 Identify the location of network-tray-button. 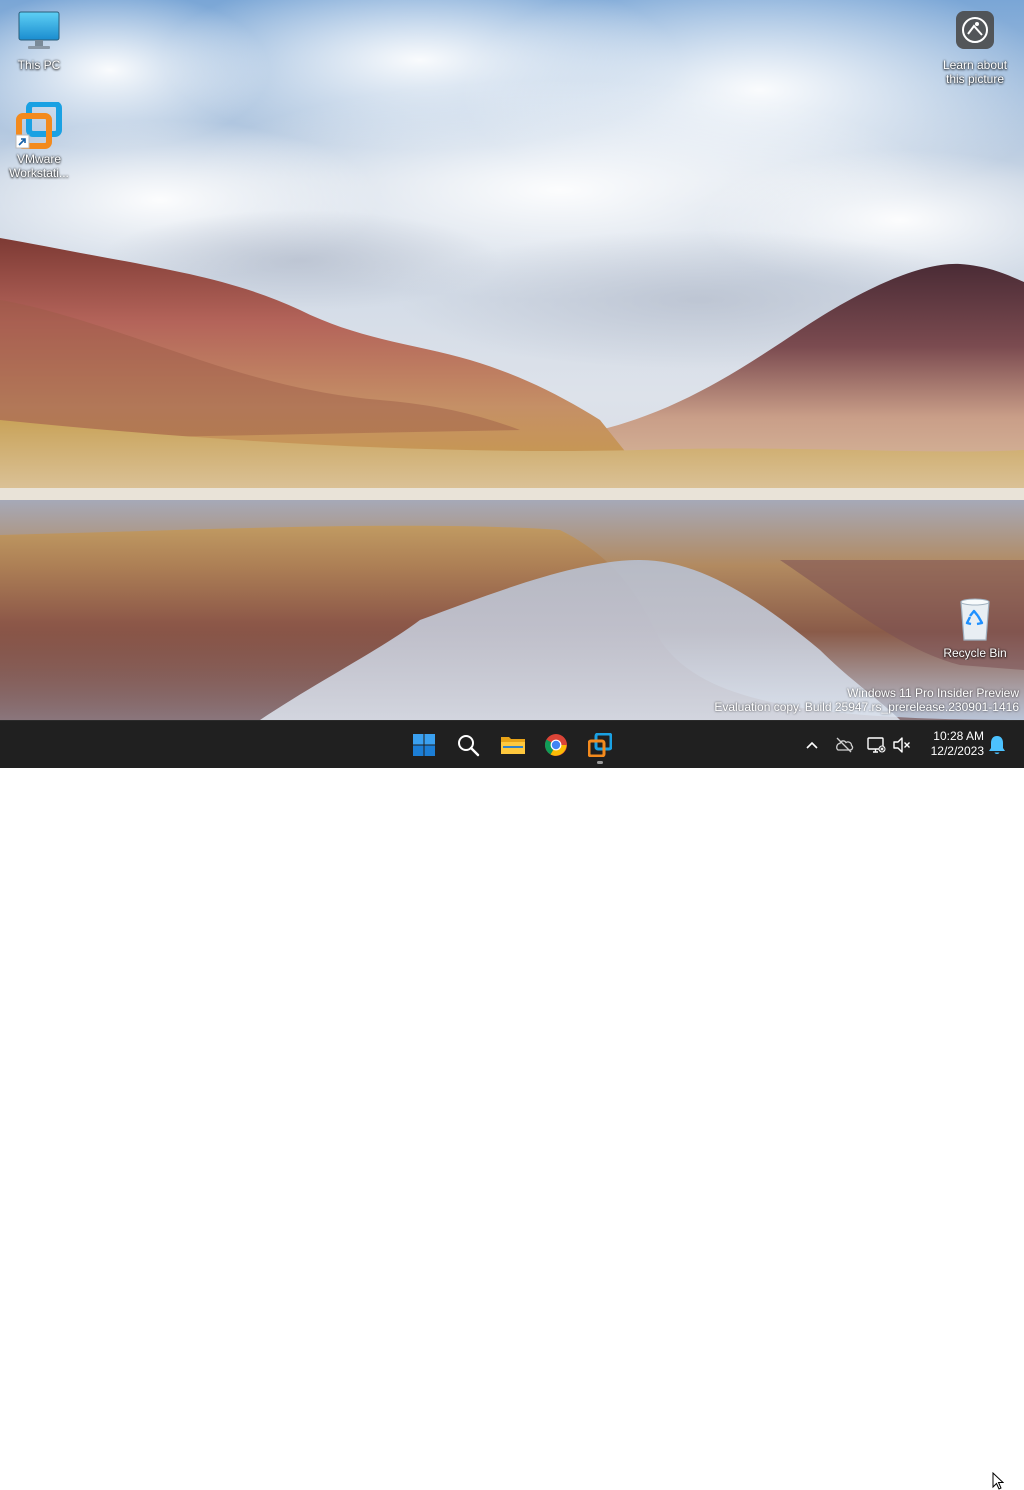
(876, 745).